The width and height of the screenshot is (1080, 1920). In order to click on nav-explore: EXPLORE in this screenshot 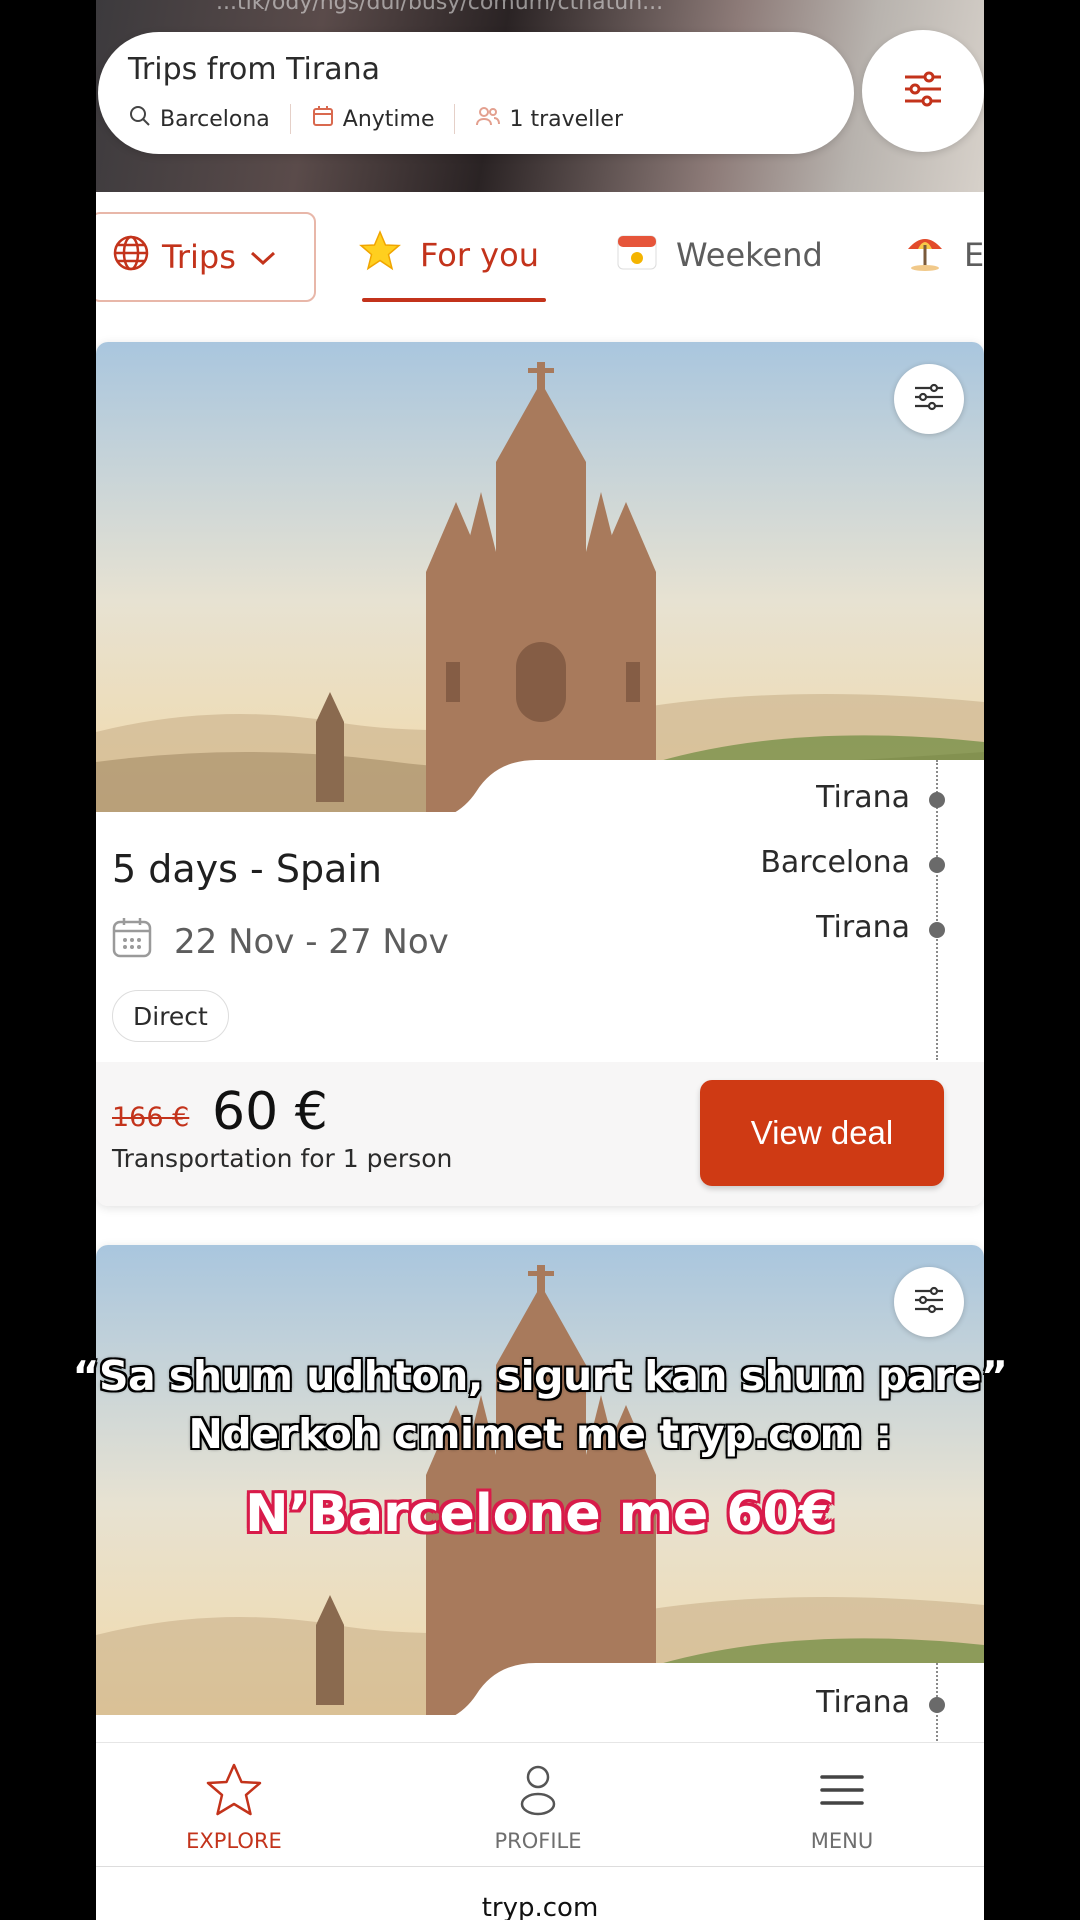, I will do `click(234, 1807)`.